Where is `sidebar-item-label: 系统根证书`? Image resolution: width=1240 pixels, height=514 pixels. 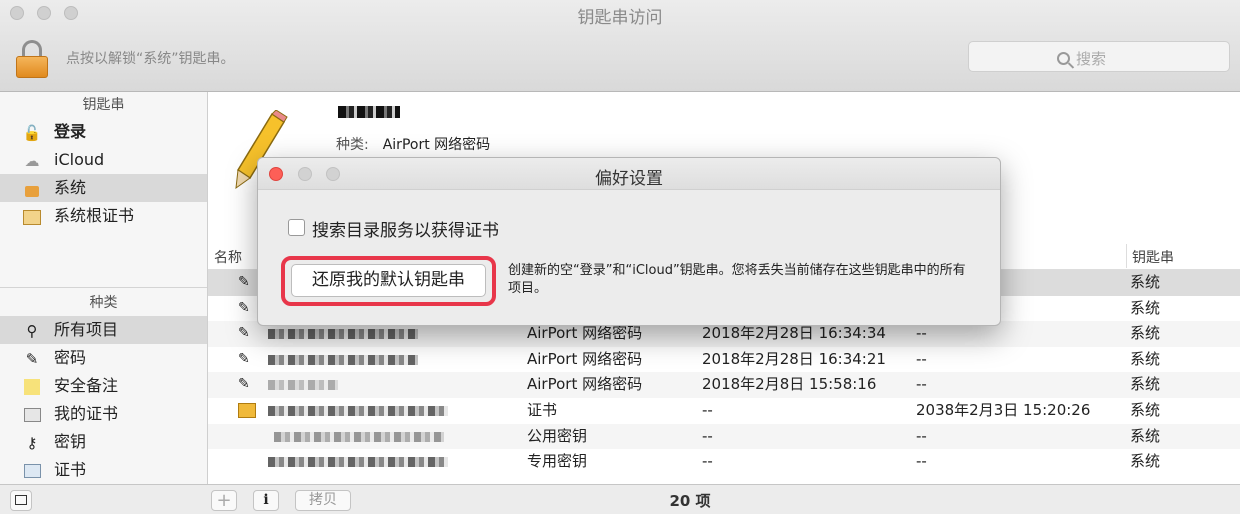
sidebar-item-label: 系统根证书 is located at coordinates (94, 215).